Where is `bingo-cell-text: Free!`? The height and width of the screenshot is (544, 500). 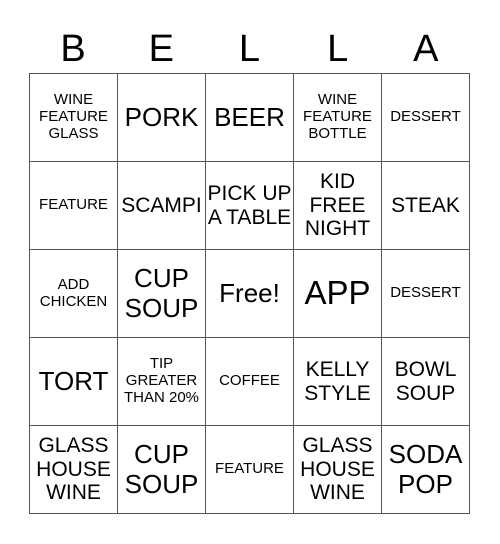 bingo-cell-text: Free! is located at coordinates (249, 292).